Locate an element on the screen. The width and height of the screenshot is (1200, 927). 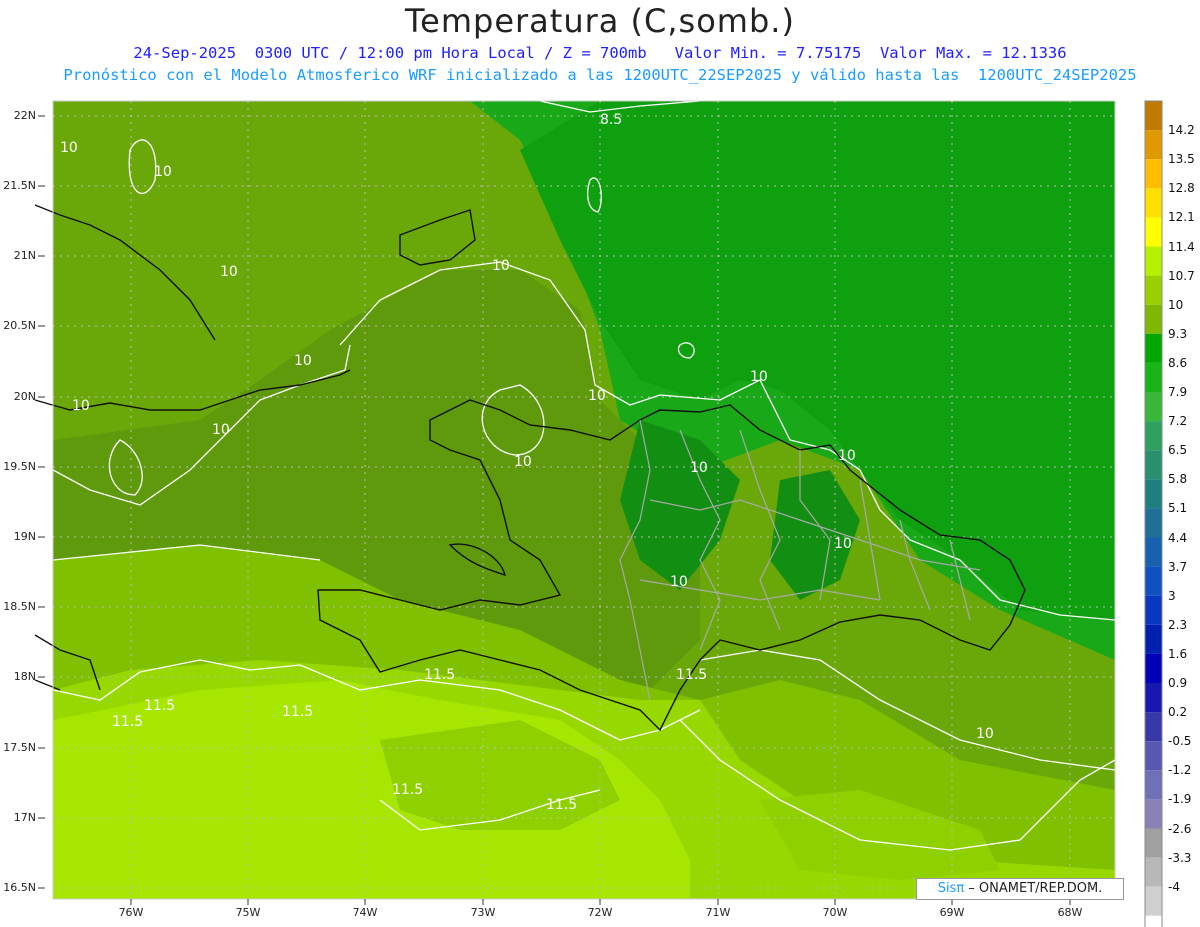
colorbar-label: 12.1 is located at coordinates (1181, 217).